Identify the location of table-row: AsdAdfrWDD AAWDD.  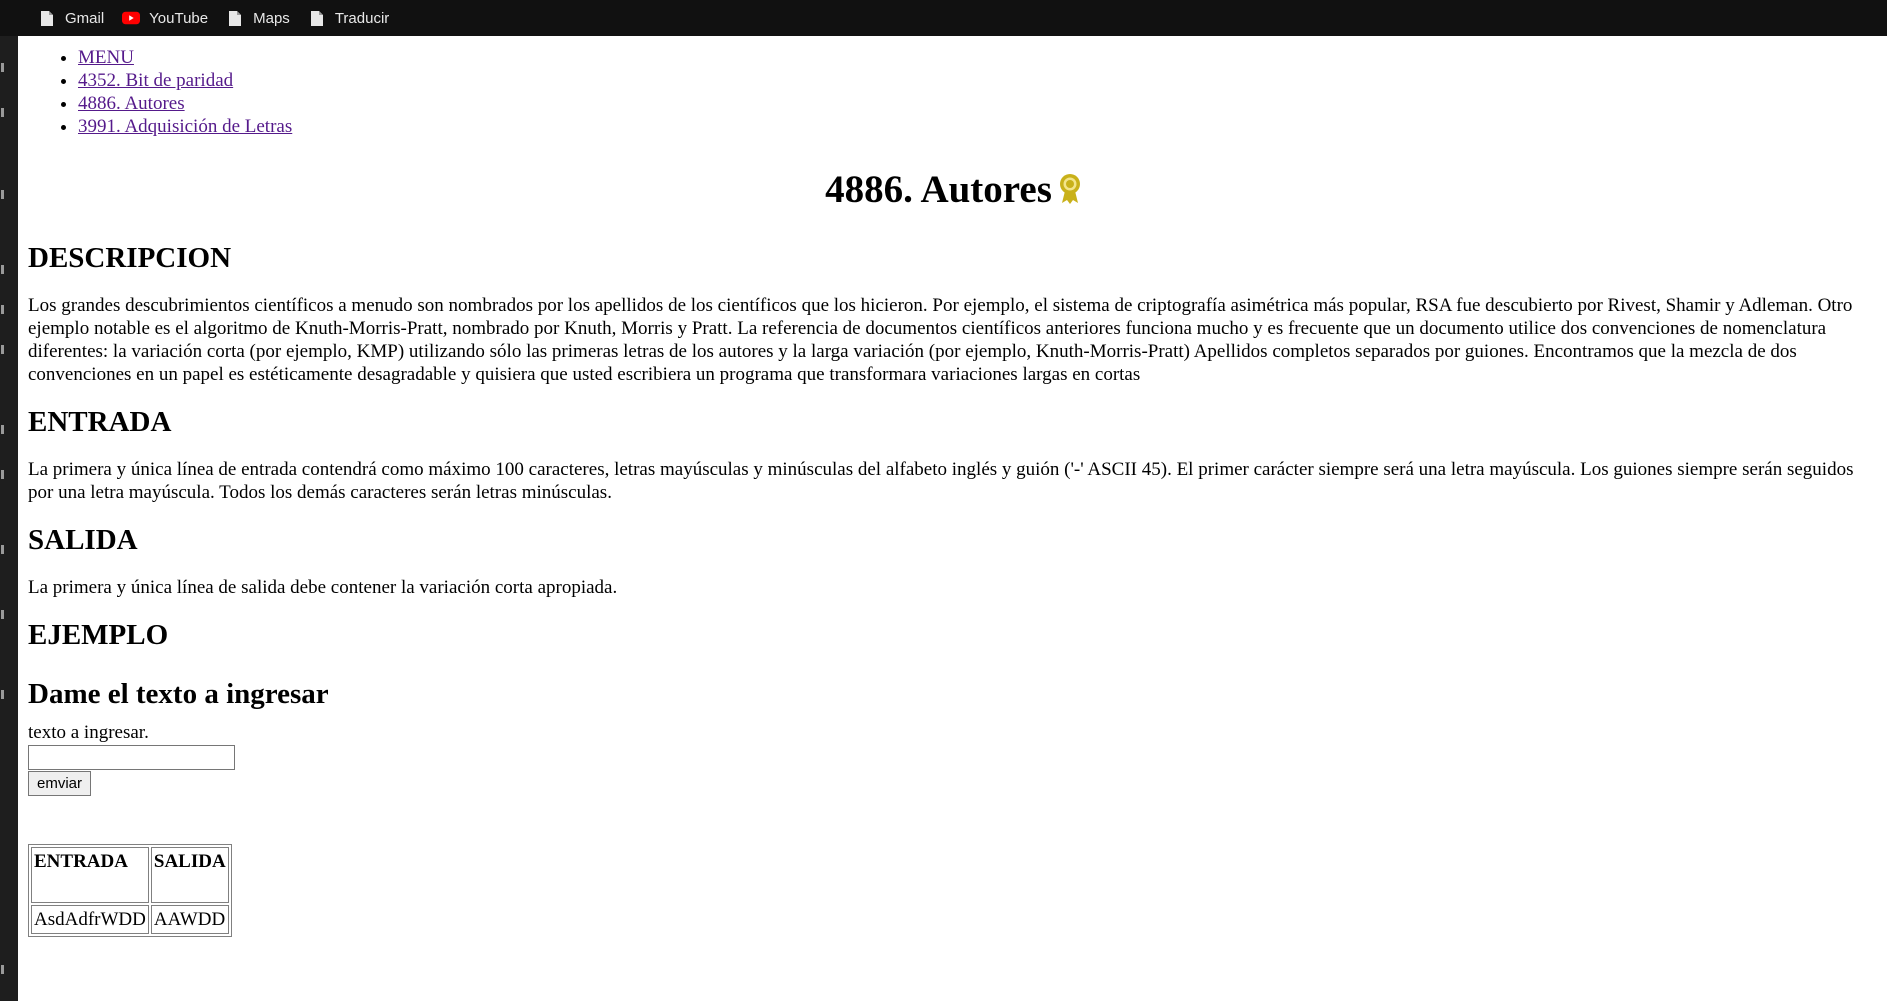
(130, 920).